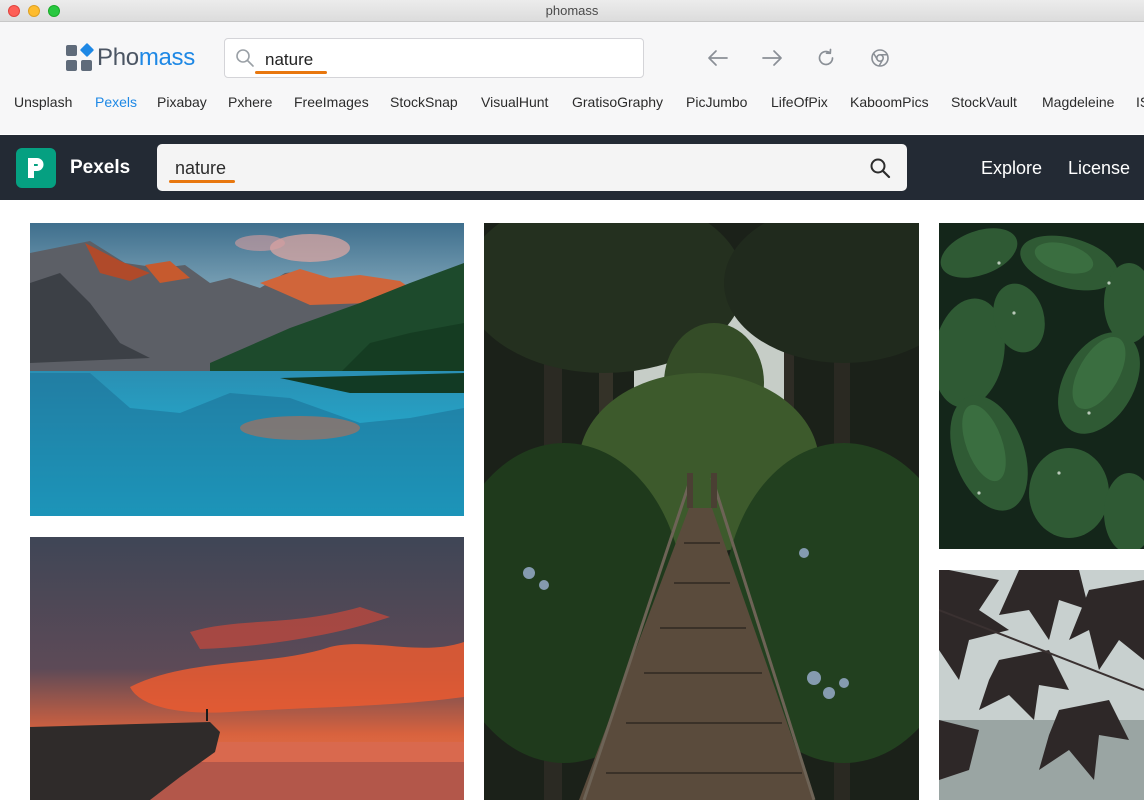 This screenshot has height=800, width=1144. I want to click on pexels-search-value: nature, so click(201, 168).